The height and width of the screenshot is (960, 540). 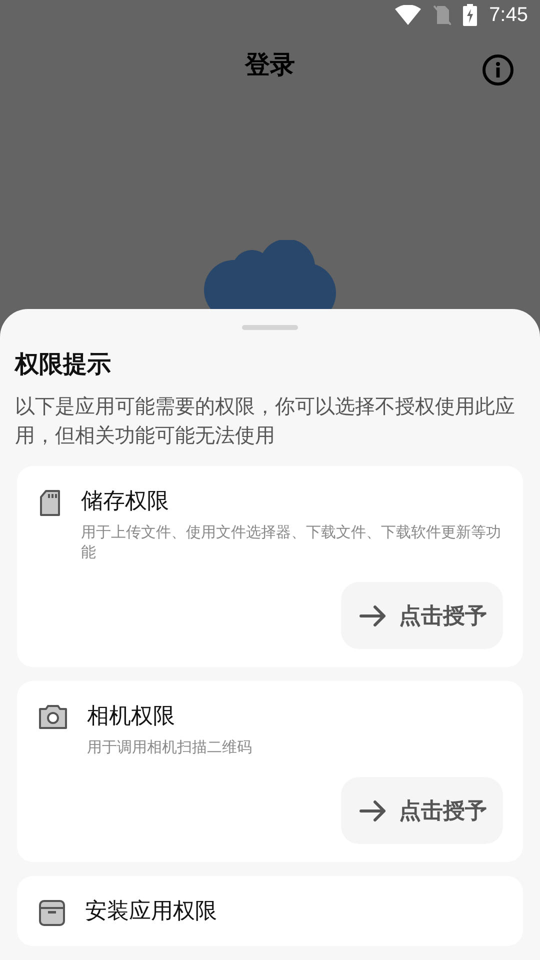 I want to click on page-title: 登录, so click(x=270, y=64).